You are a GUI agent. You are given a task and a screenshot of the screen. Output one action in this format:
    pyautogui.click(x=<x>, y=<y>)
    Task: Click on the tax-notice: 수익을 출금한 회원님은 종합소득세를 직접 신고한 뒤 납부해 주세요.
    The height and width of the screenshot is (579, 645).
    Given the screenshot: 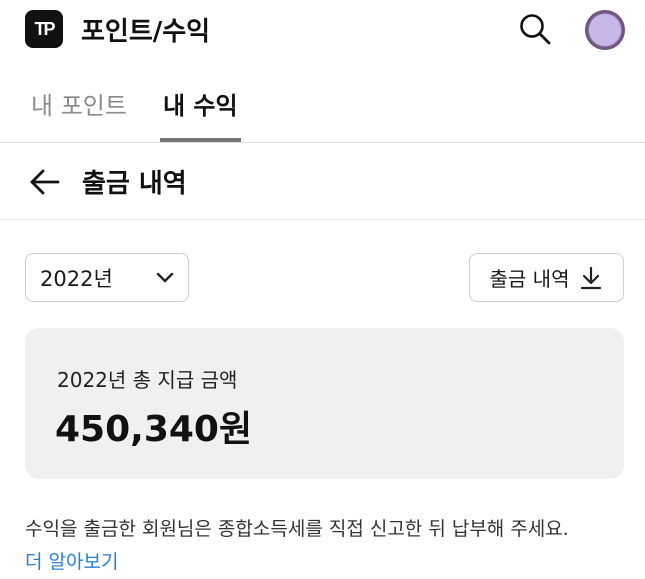 What is the action you would take?
    pyautogui.click(x=297, y=529)
    